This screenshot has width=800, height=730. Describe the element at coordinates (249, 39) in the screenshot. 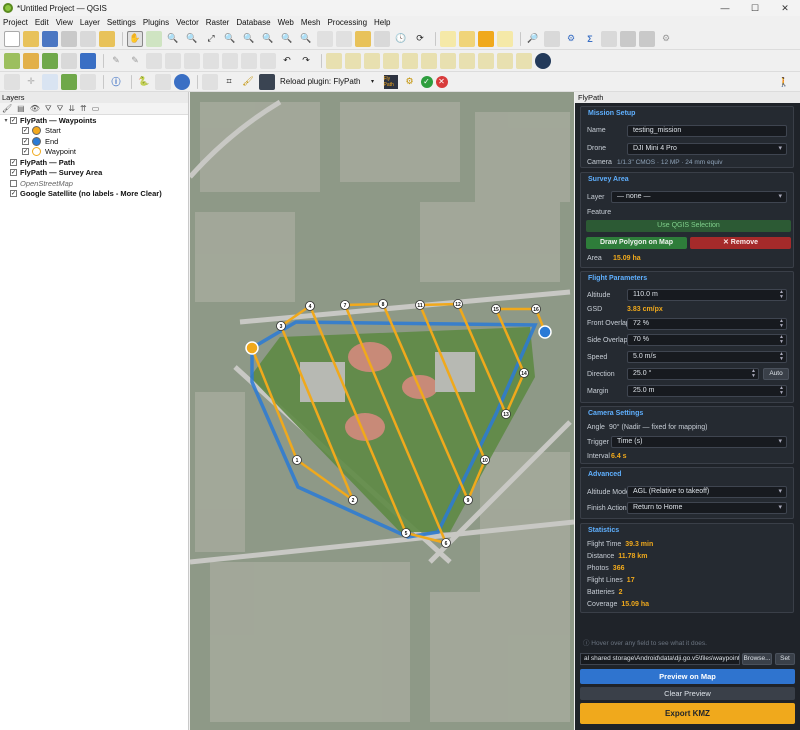

I see `zoom-layer-icon: 🔍` at that location.